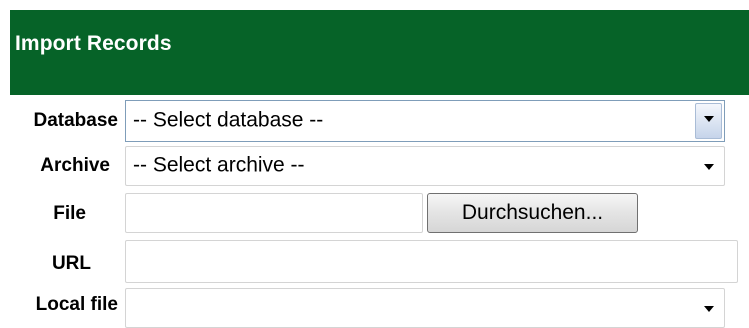 The image size is (749, 328). Describe the element at coordinates (228, 120) in the screenshot. I see `database-select-value: -- Select database --` at that location.